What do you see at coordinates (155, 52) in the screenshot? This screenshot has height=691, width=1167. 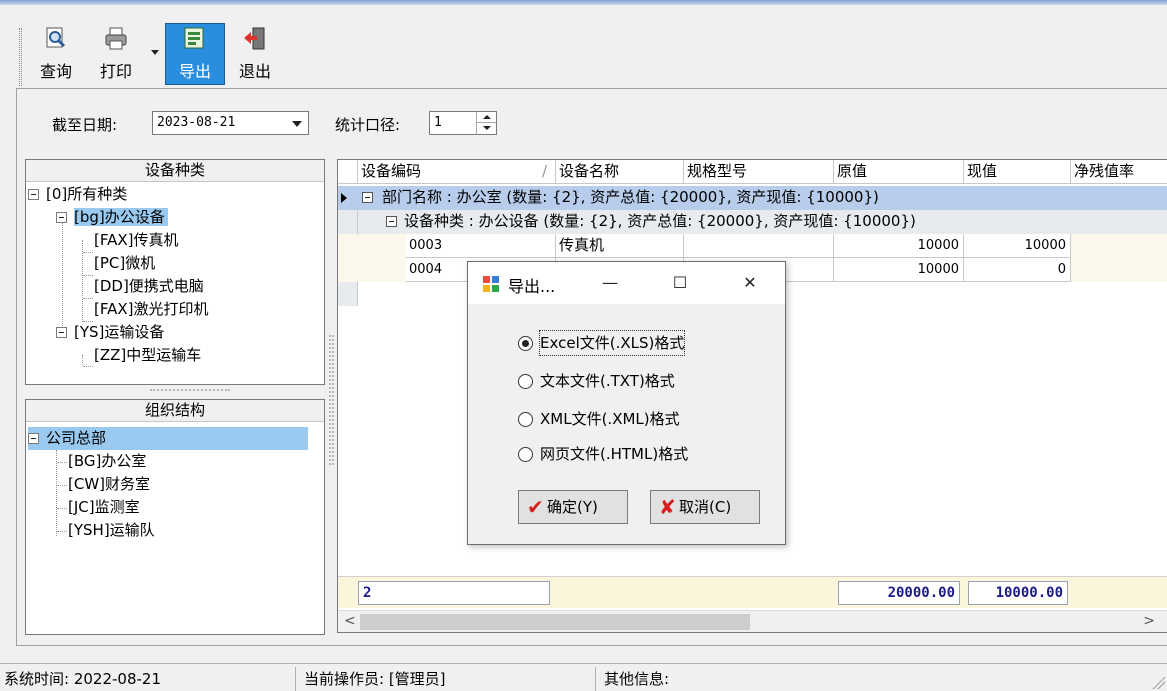 I see `print-dropdown-arrow-icon` at bounding box center [155, 52].